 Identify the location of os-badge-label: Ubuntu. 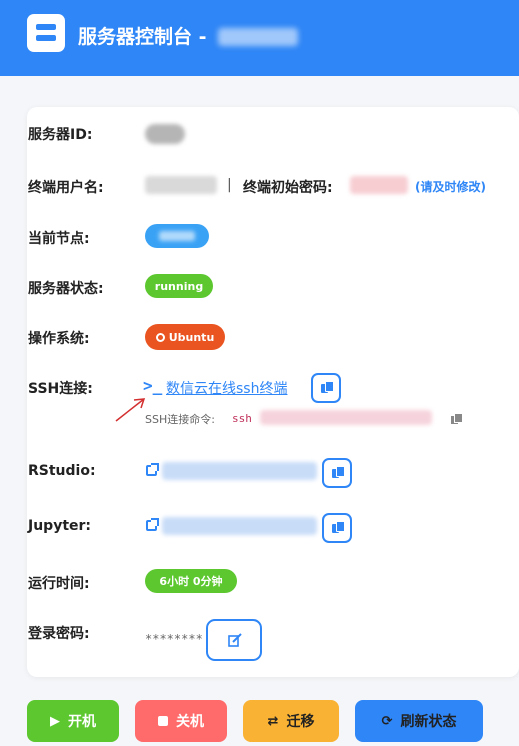
(191, 337).